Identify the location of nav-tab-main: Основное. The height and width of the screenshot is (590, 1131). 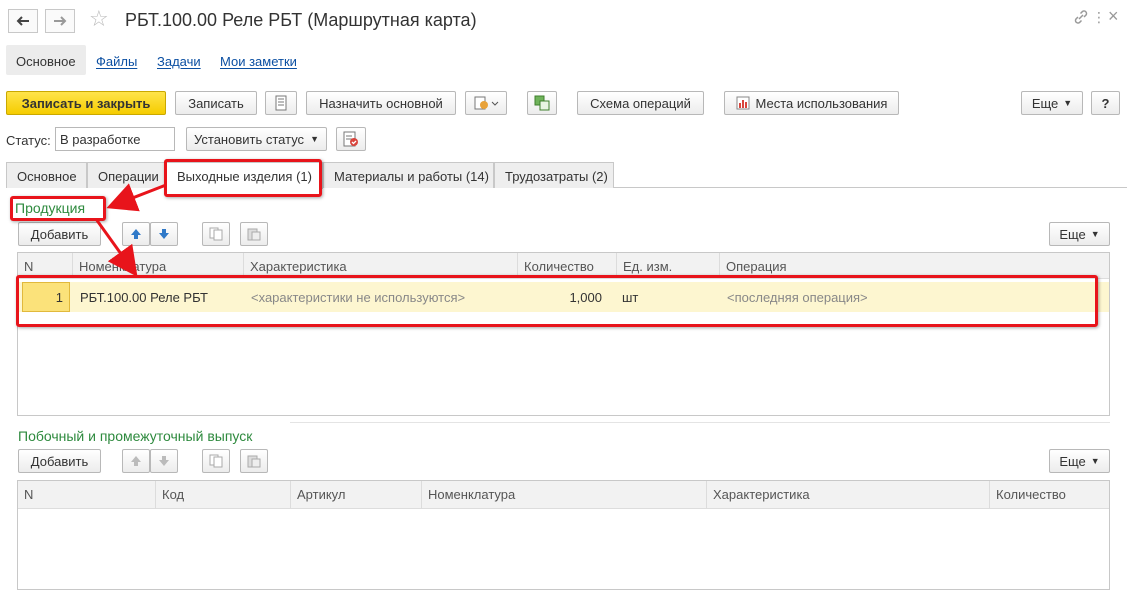
(46, 60).